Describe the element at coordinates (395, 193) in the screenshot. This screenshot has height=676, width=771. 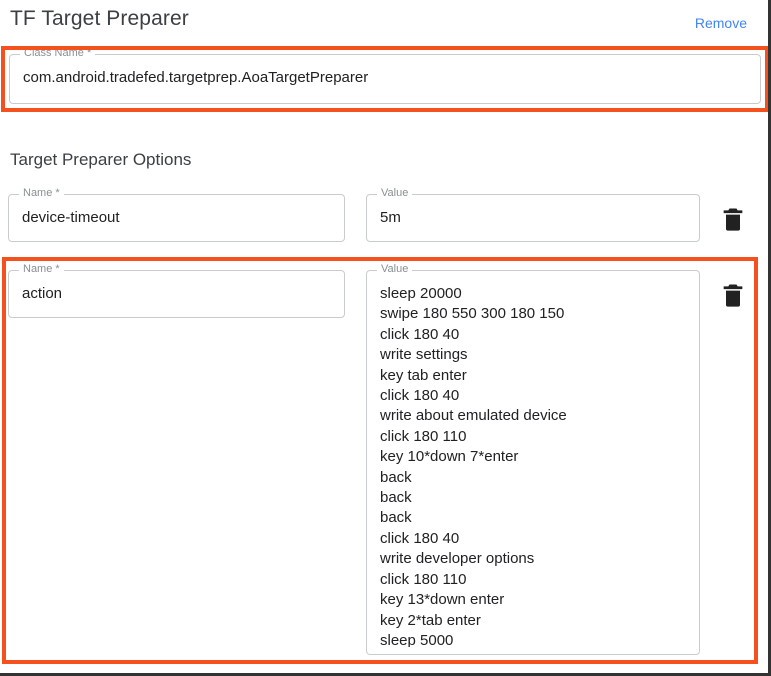
I see `option-value-label-1: Value` at that location.